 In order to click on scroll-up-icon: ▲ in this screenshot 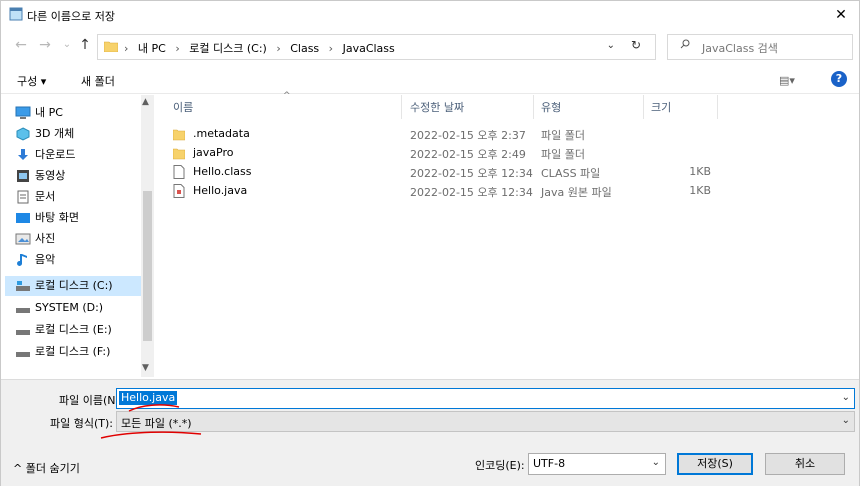, I will do `click(145, 102)`.